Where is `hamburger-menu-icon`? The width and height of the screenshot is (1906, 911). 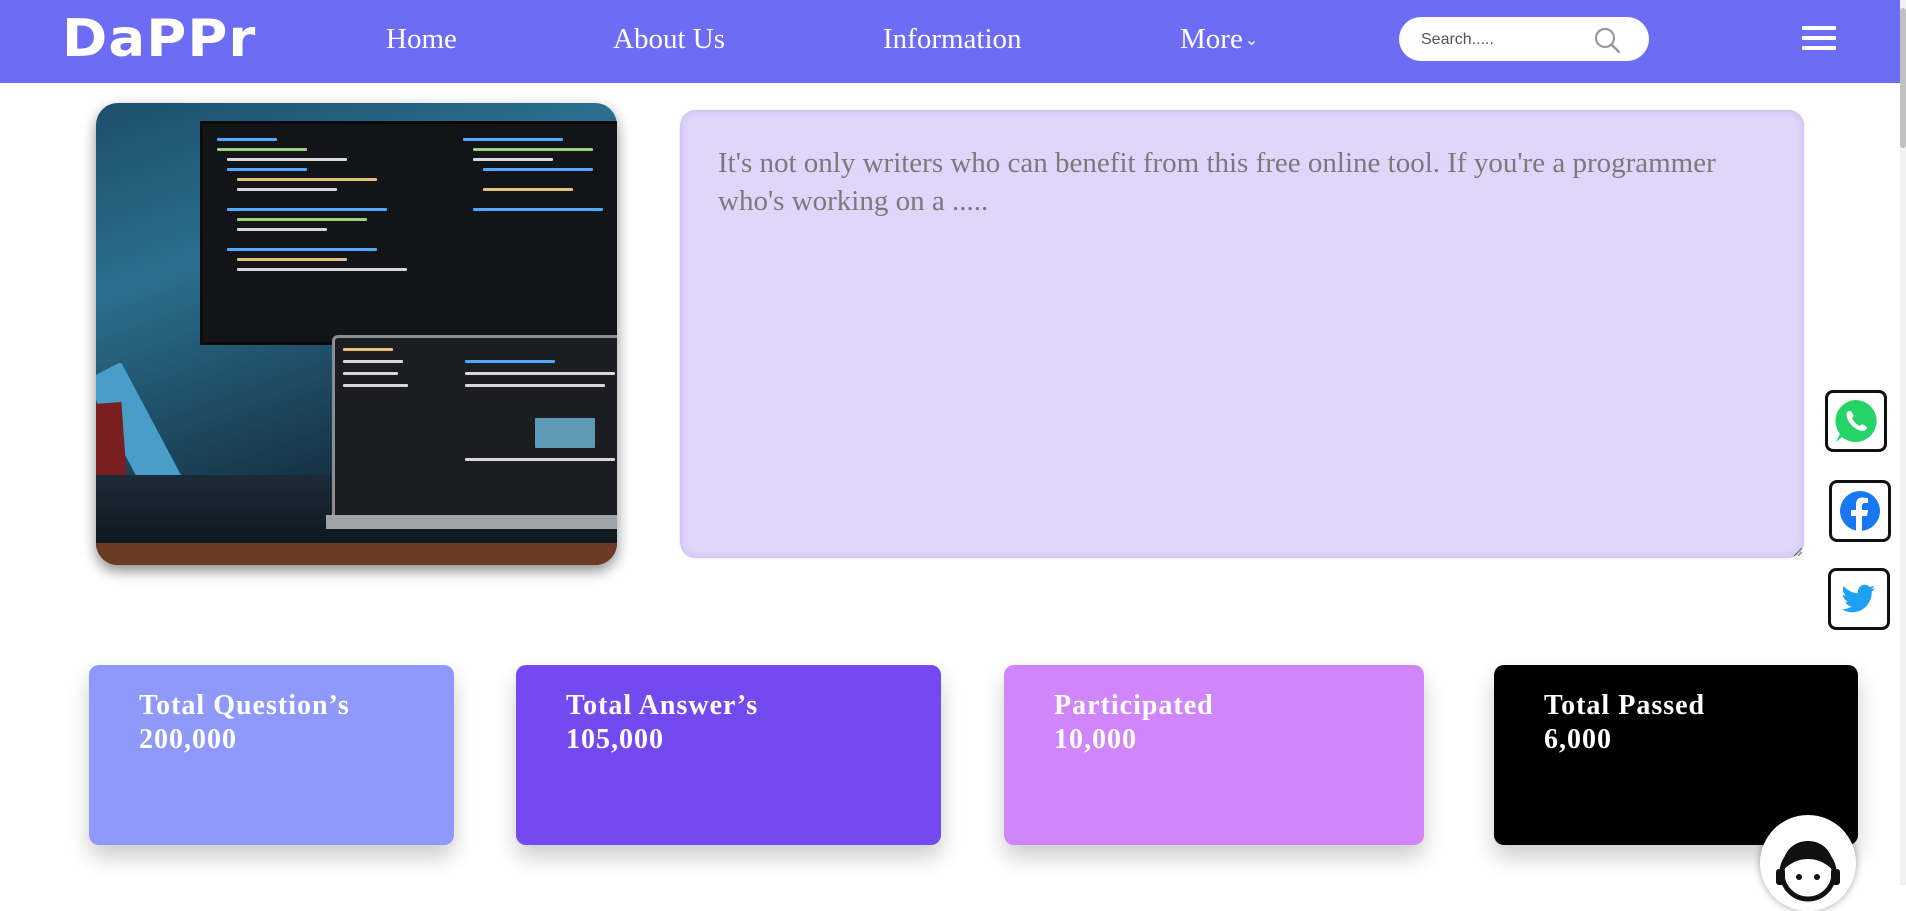
hamburger-menu-icon is located at coordinates (1819, 39).